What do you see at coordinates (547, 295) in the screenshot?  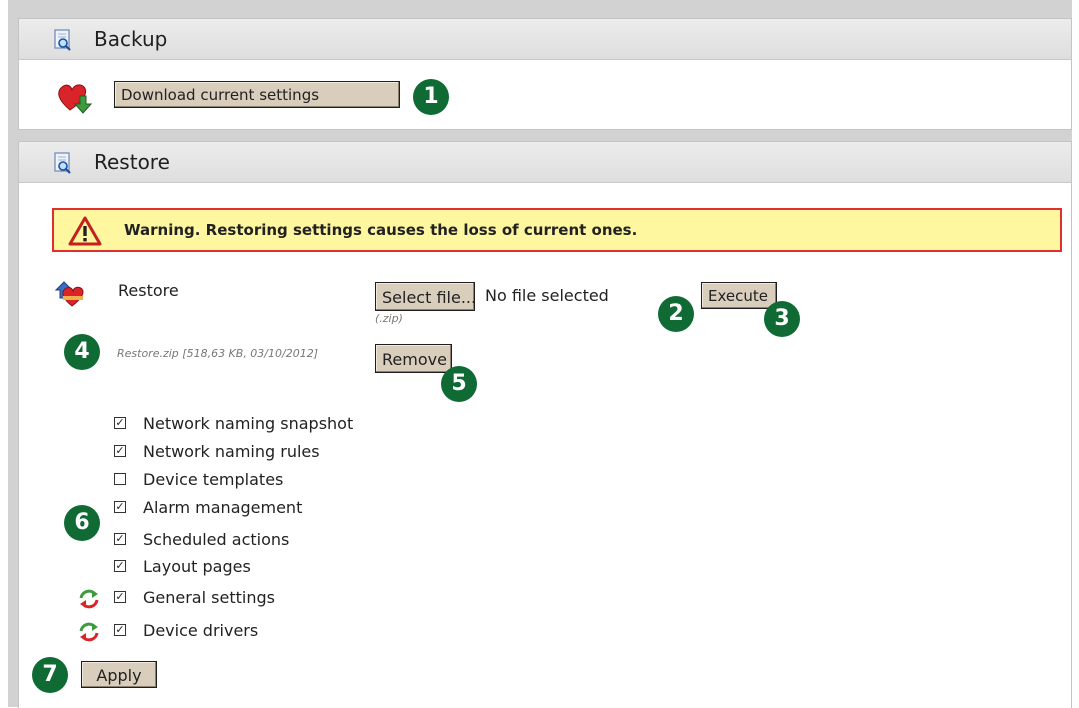 I see `file-status-text: No file selected` at bounding box center [547, 295].